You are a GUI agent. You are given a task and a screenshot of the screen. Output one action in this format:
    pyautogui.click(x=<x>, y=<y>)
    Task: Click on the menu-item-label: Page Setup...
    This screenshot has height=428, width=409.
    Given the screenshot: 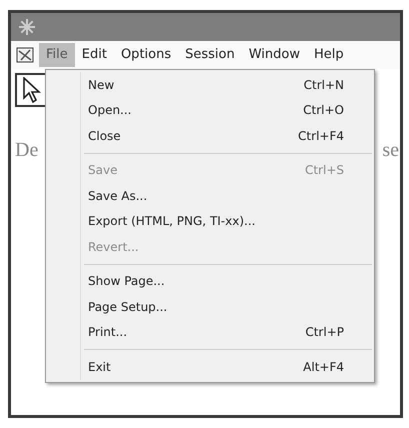 What is the action you would take?
    pyautogui.click(x=128, y=307)
    